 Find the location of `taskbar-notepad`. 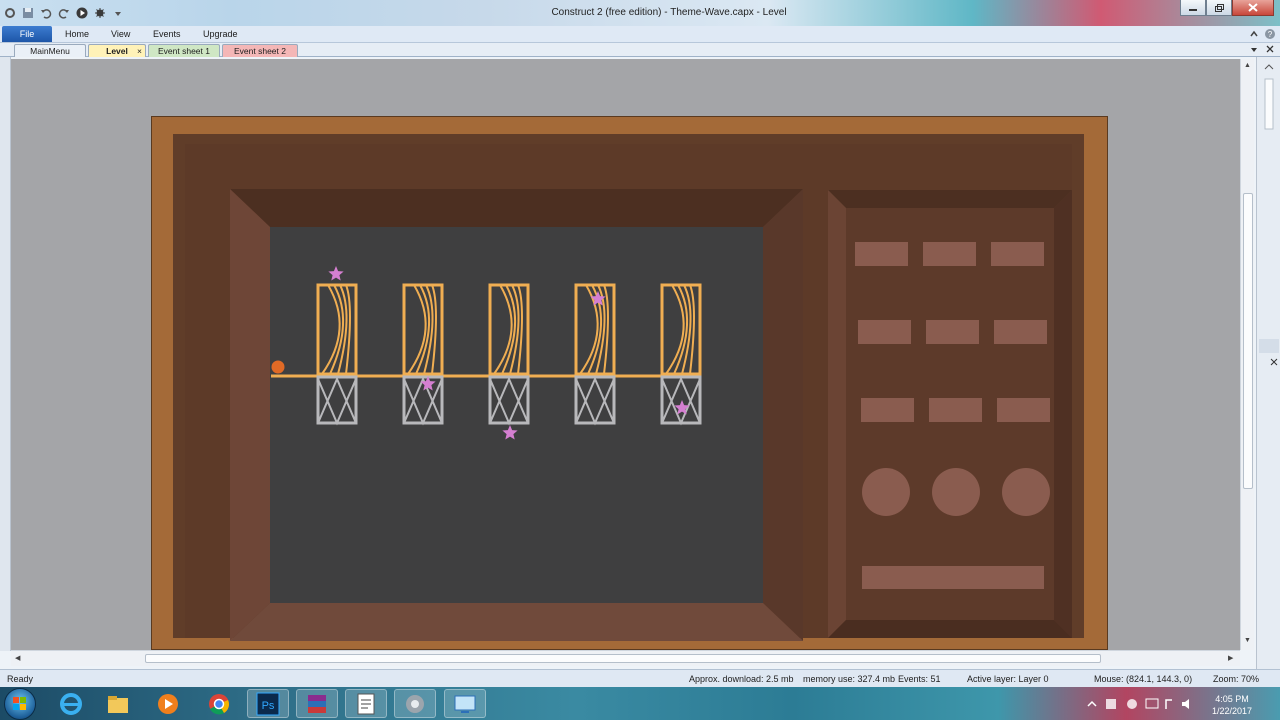

taskbar-notepad is located at coordinates (366, 703).